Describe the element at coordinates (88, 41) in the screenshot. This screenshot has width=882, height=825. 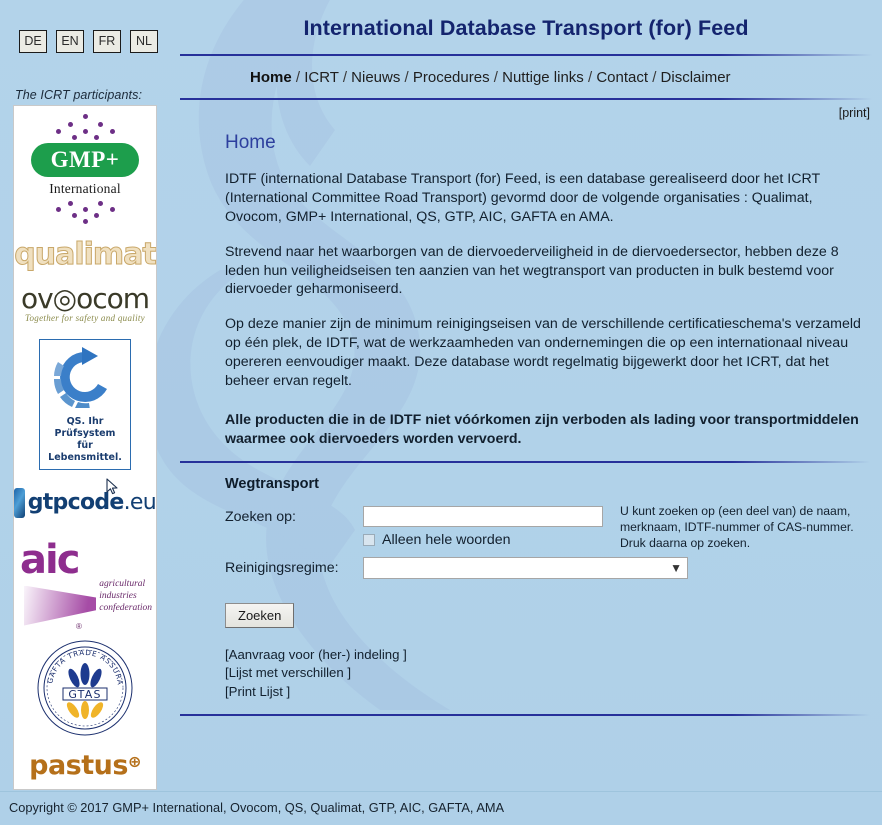
I see `language-switcher: DE EN FR NL` at that location.